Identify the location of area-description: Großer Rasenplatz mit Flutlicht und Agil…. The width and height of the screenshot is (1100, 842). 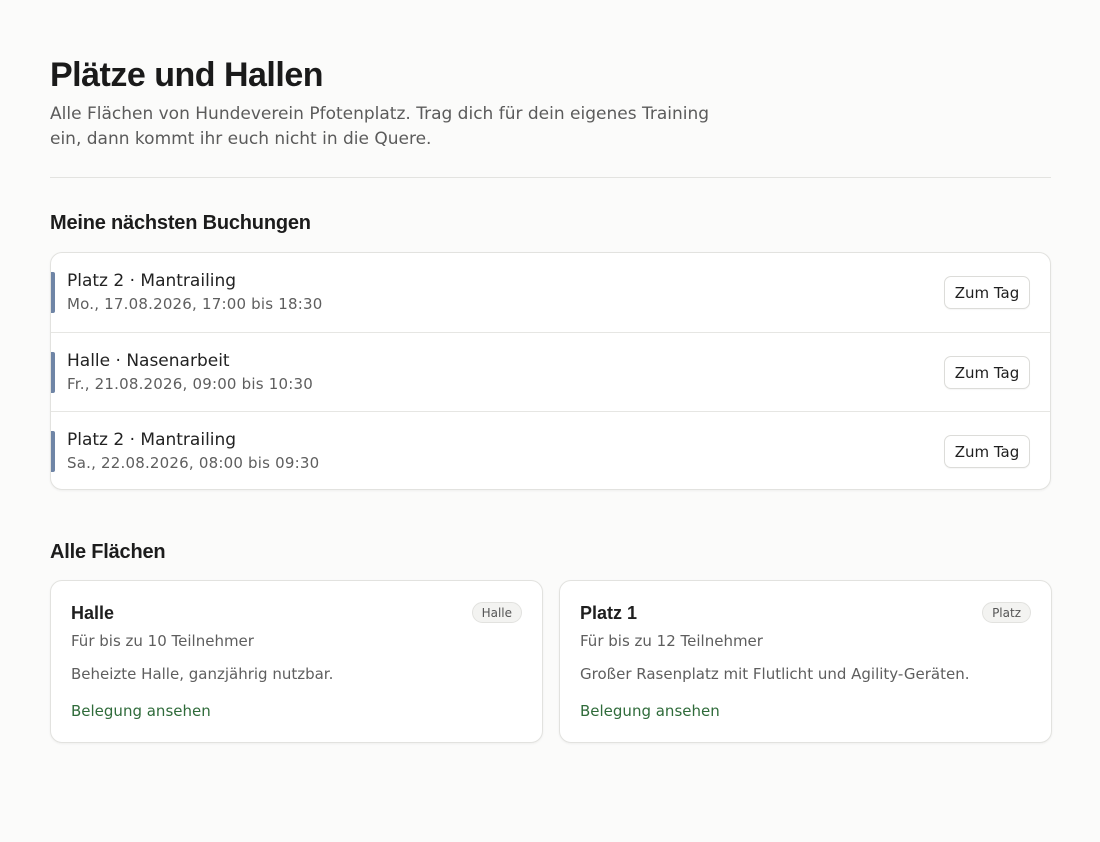
(775, 674).